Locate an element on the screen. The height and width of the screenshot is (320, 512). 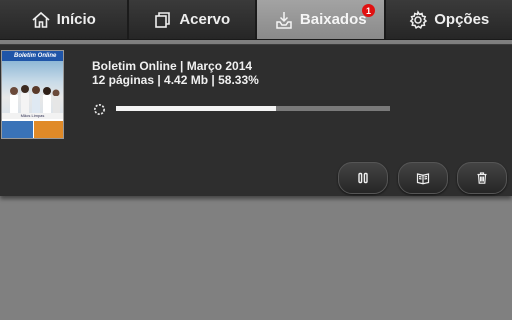
home-icon is located at coordinates (41, 19).